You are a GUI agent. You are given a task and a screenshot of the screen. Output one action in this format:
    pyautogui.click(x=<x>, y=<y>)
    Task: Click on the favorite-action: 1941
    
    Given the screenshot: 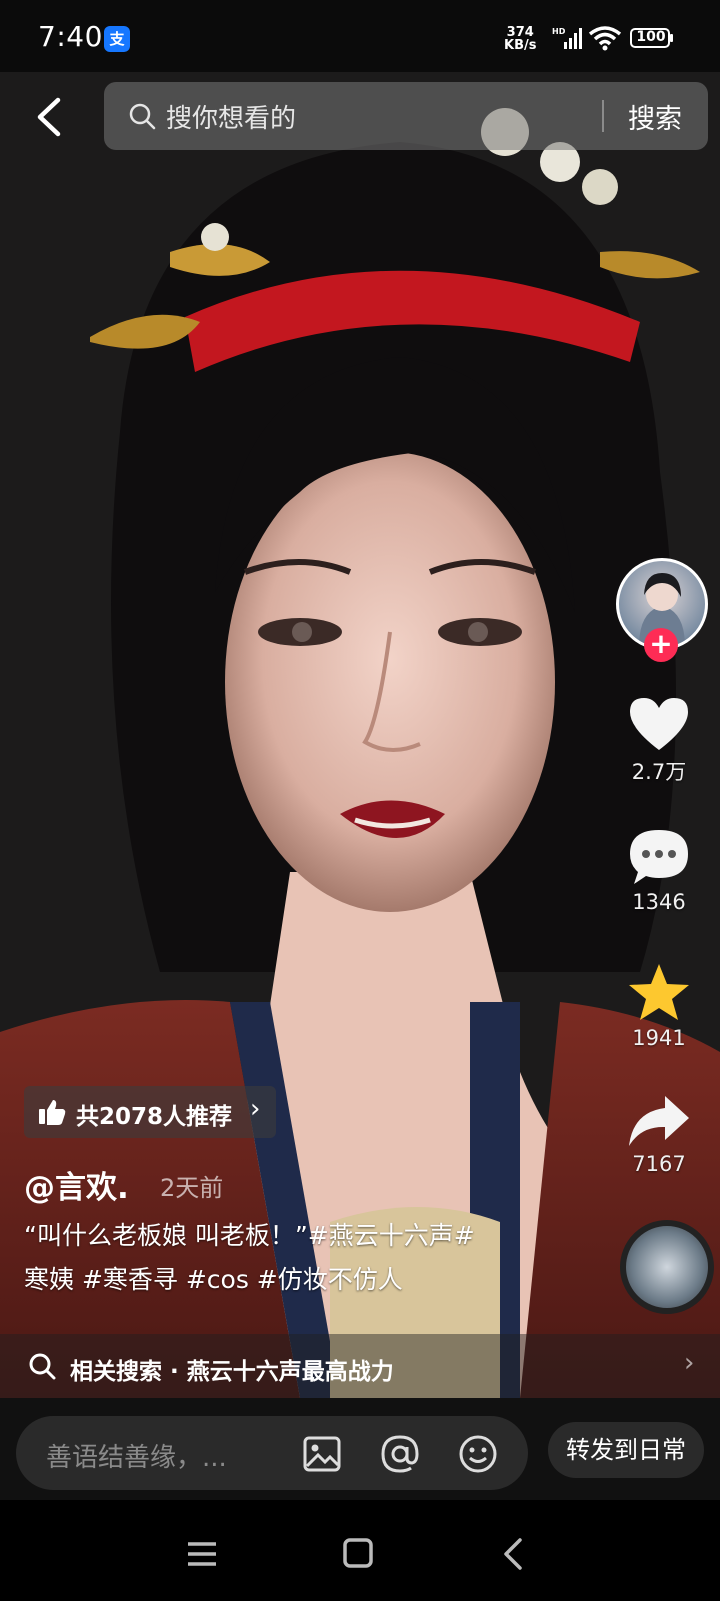 What is the action you would take?
    pyautogui.click(x=659, y=1006)
    